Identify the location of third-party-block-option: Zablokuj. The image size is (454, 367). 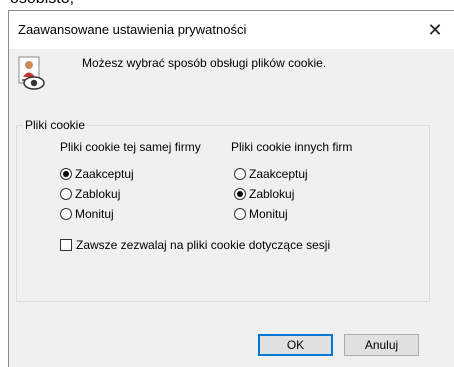
(264, 194).